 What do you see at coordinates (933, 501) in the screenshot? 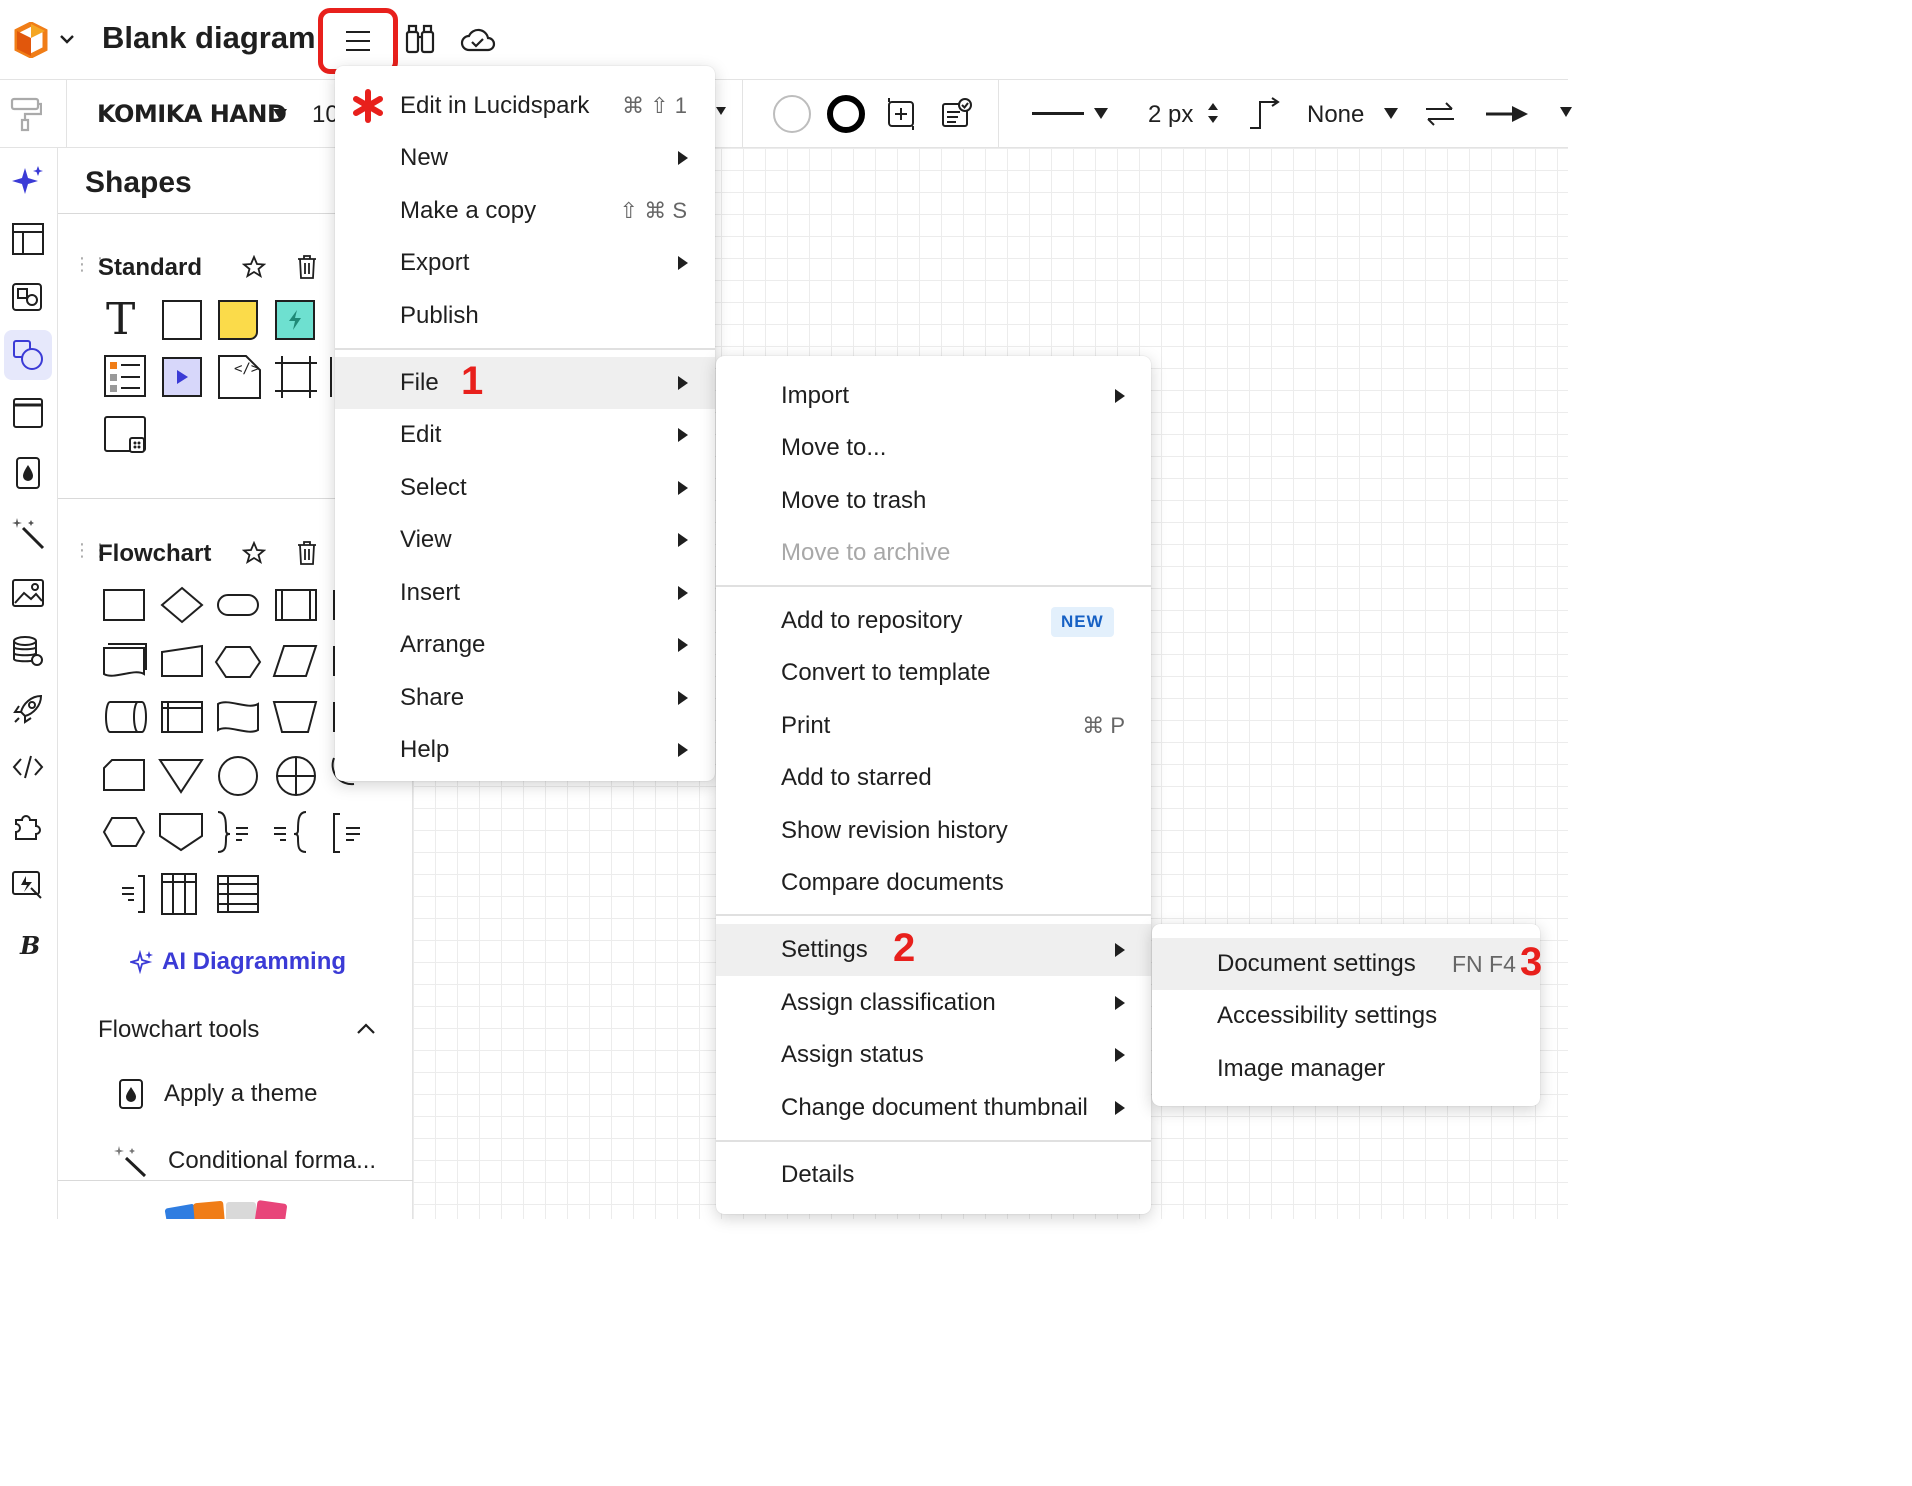
I see `menu-item-move-to-trash: Move to trash` at bounding box center [933, 501].